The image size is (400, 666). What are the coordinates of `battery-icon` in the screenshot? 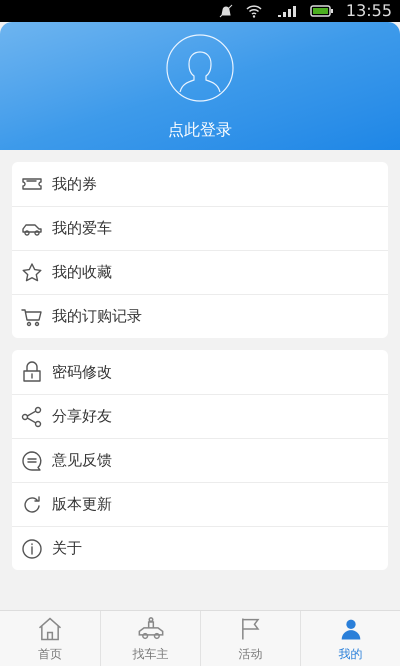 It's located at (322, 11).